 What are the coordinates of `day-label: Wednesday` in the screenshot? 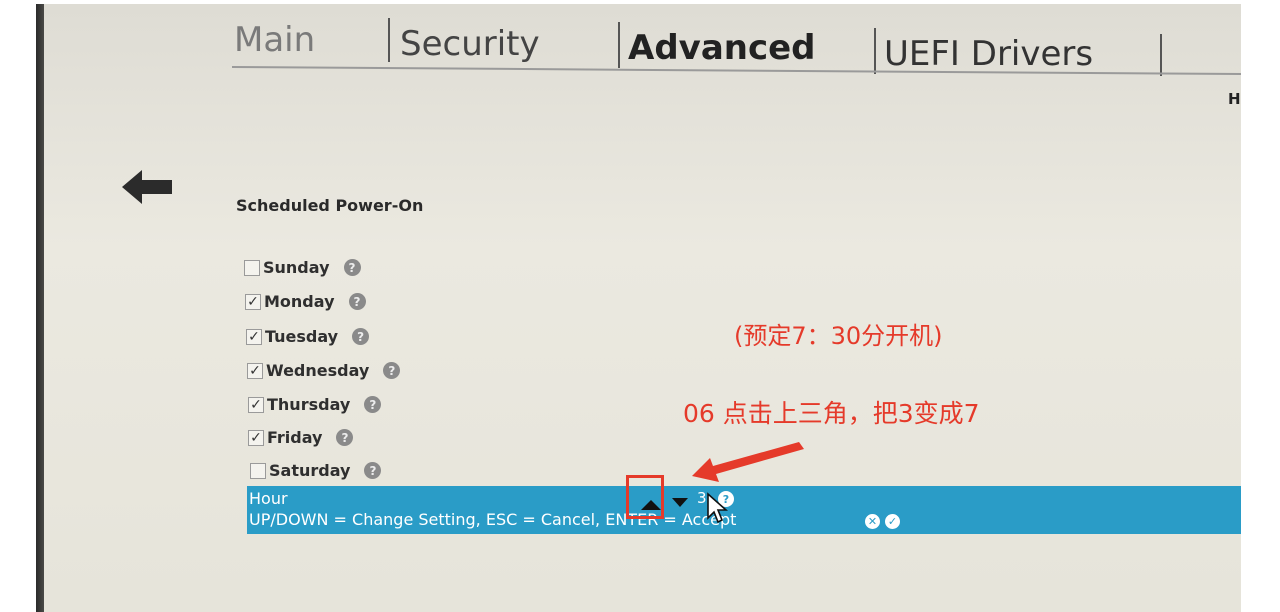 It's located at (318, 370).